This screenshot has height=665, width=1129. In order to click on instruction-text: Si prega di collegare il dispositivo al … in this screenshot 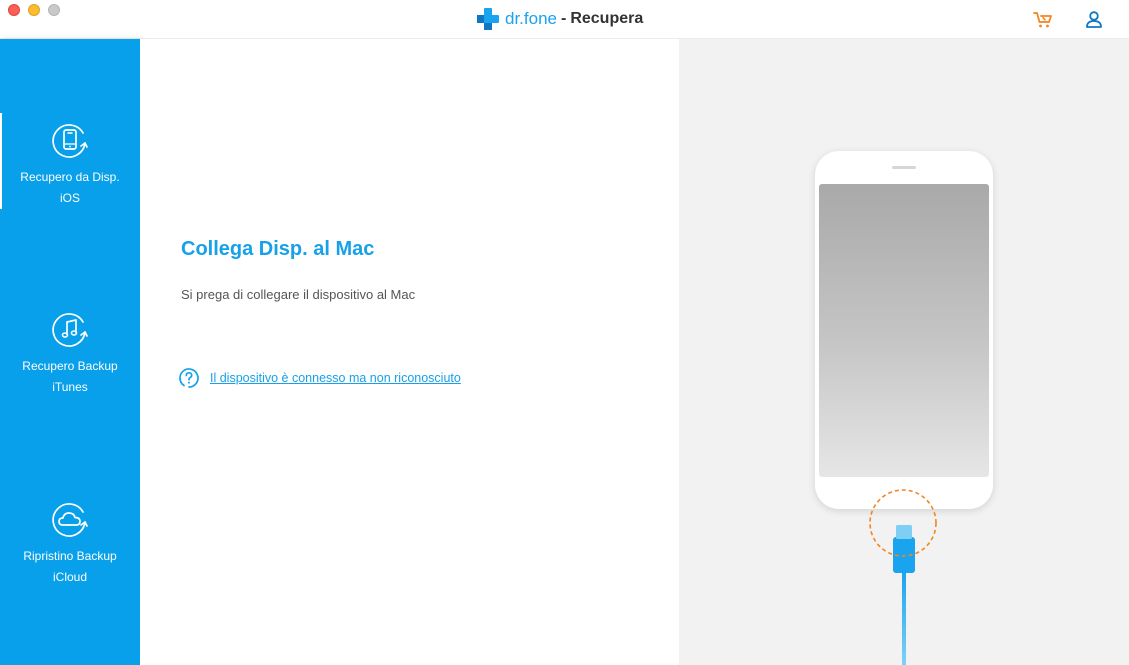, I will do `click(298, 294)`.